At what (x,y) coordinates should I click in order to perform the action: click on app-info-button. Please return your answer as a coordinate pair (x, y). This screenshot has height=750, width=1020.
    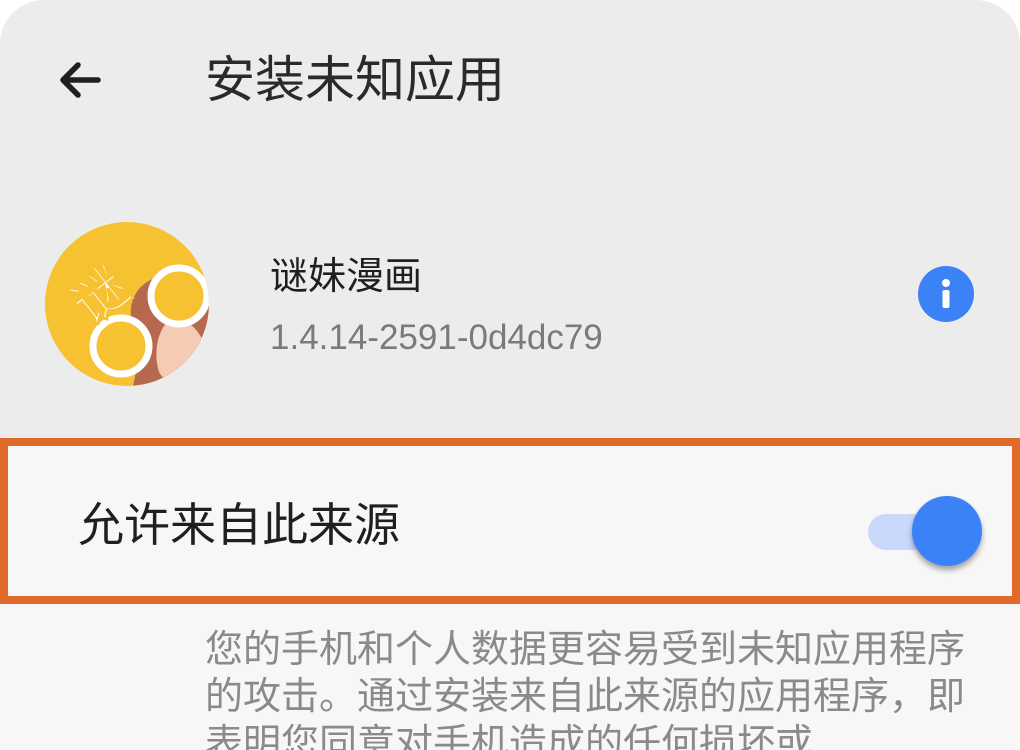
    Looking at the image, I should click on (946, 294).